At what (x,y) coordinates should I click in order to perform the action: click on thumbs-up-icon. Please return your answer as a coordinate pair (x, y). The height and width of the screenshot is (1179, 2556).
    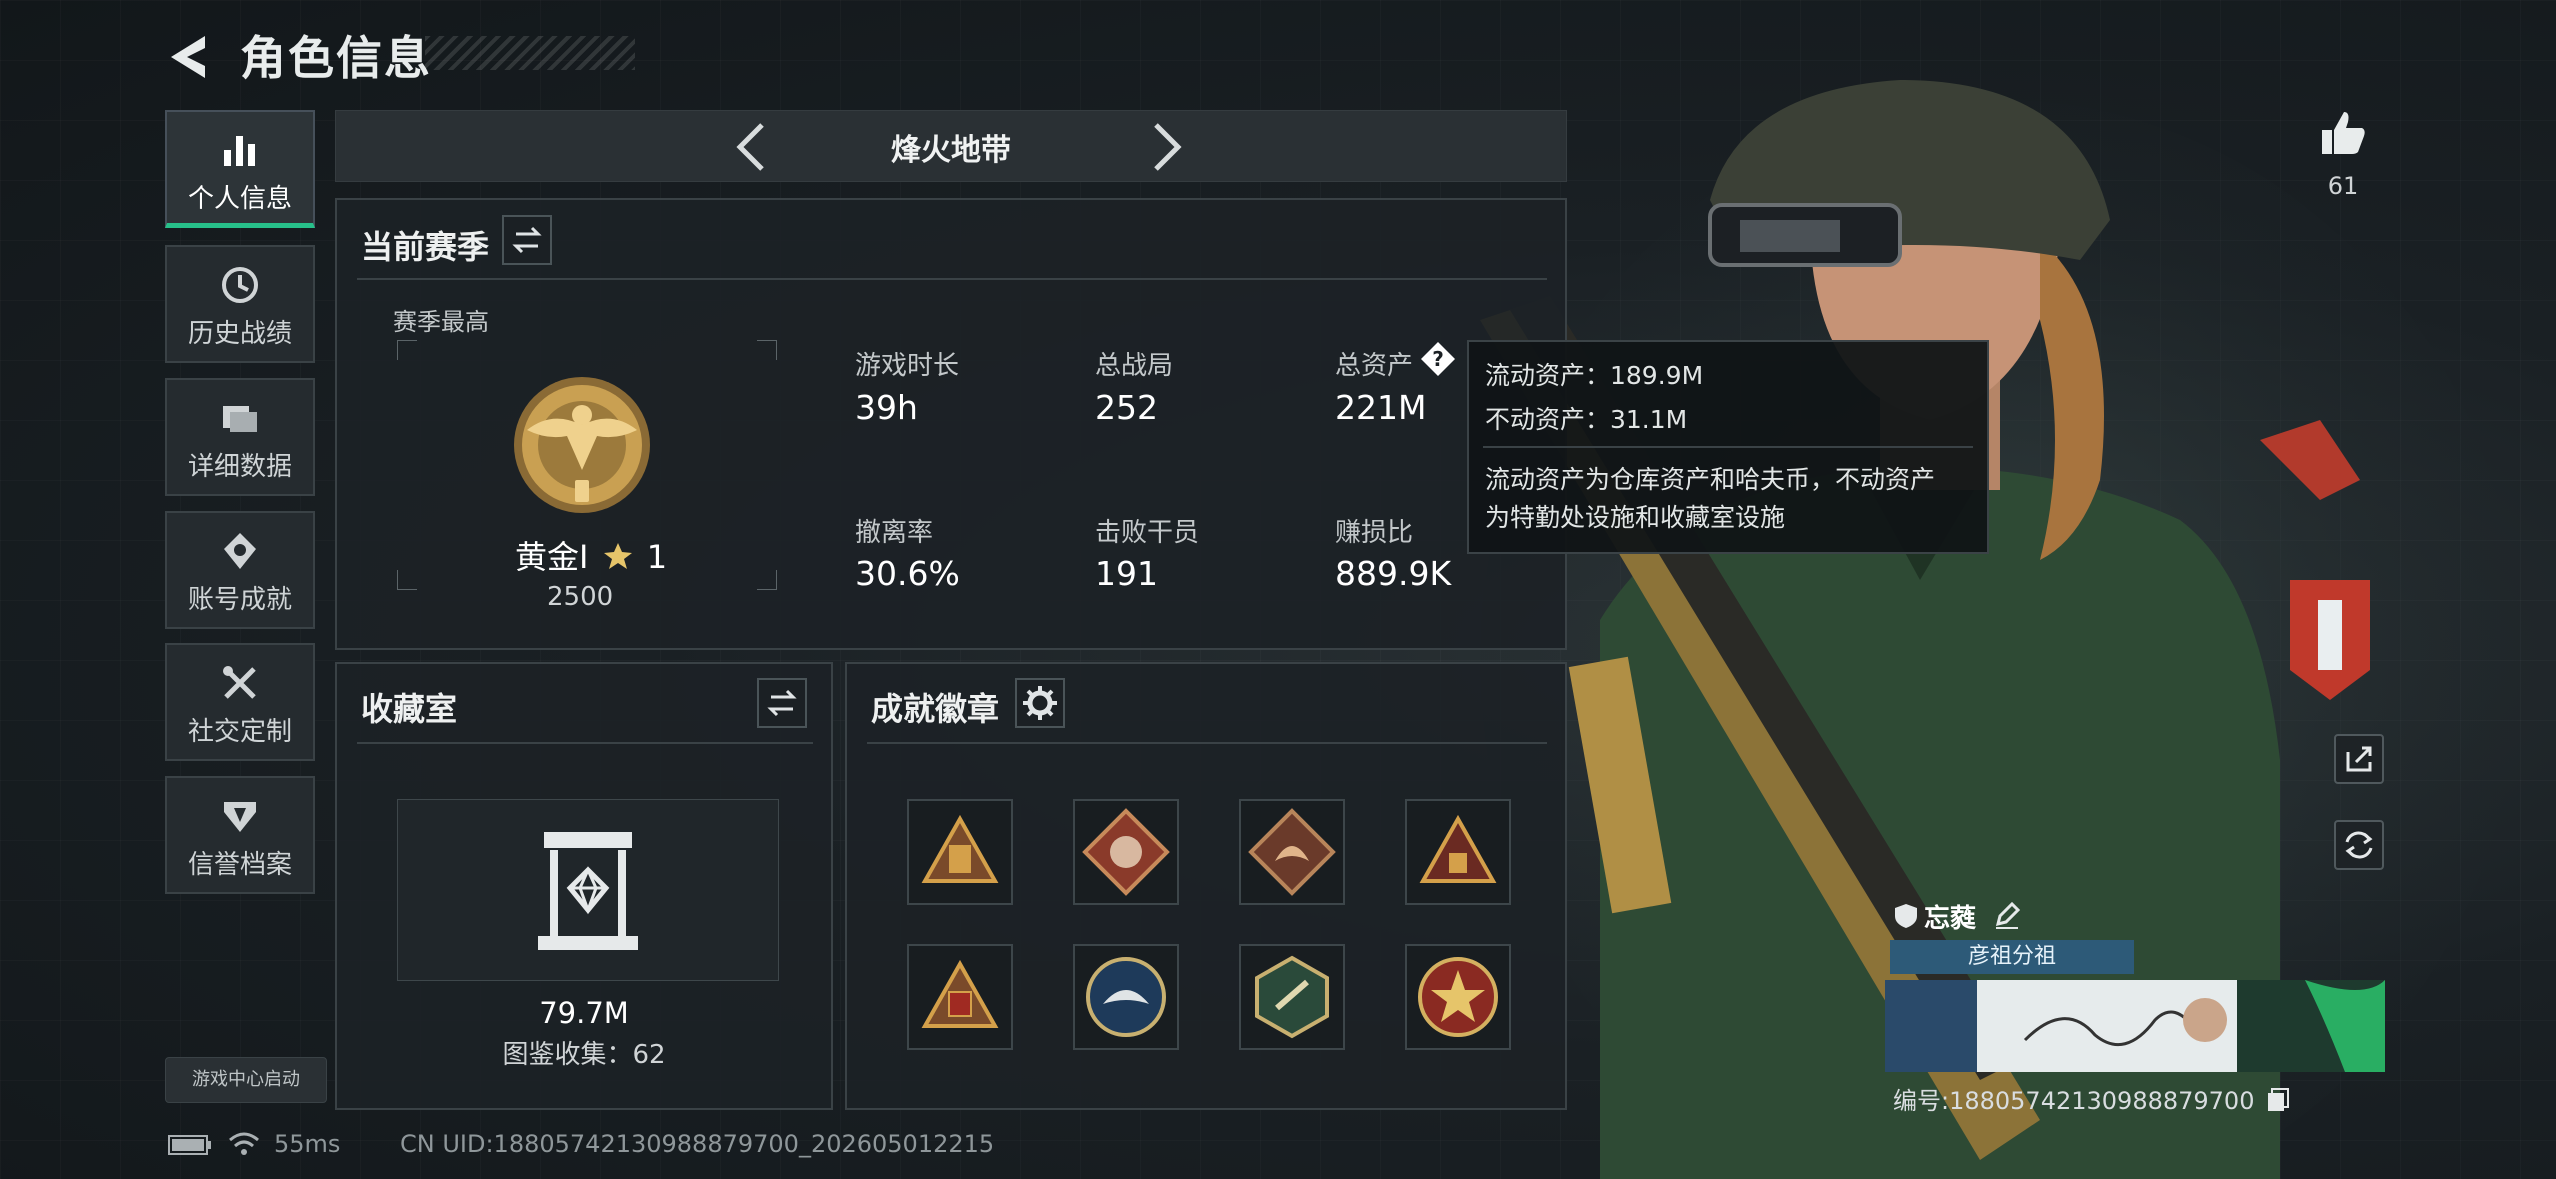
    Looking at the image, I should click on (2343, 133).